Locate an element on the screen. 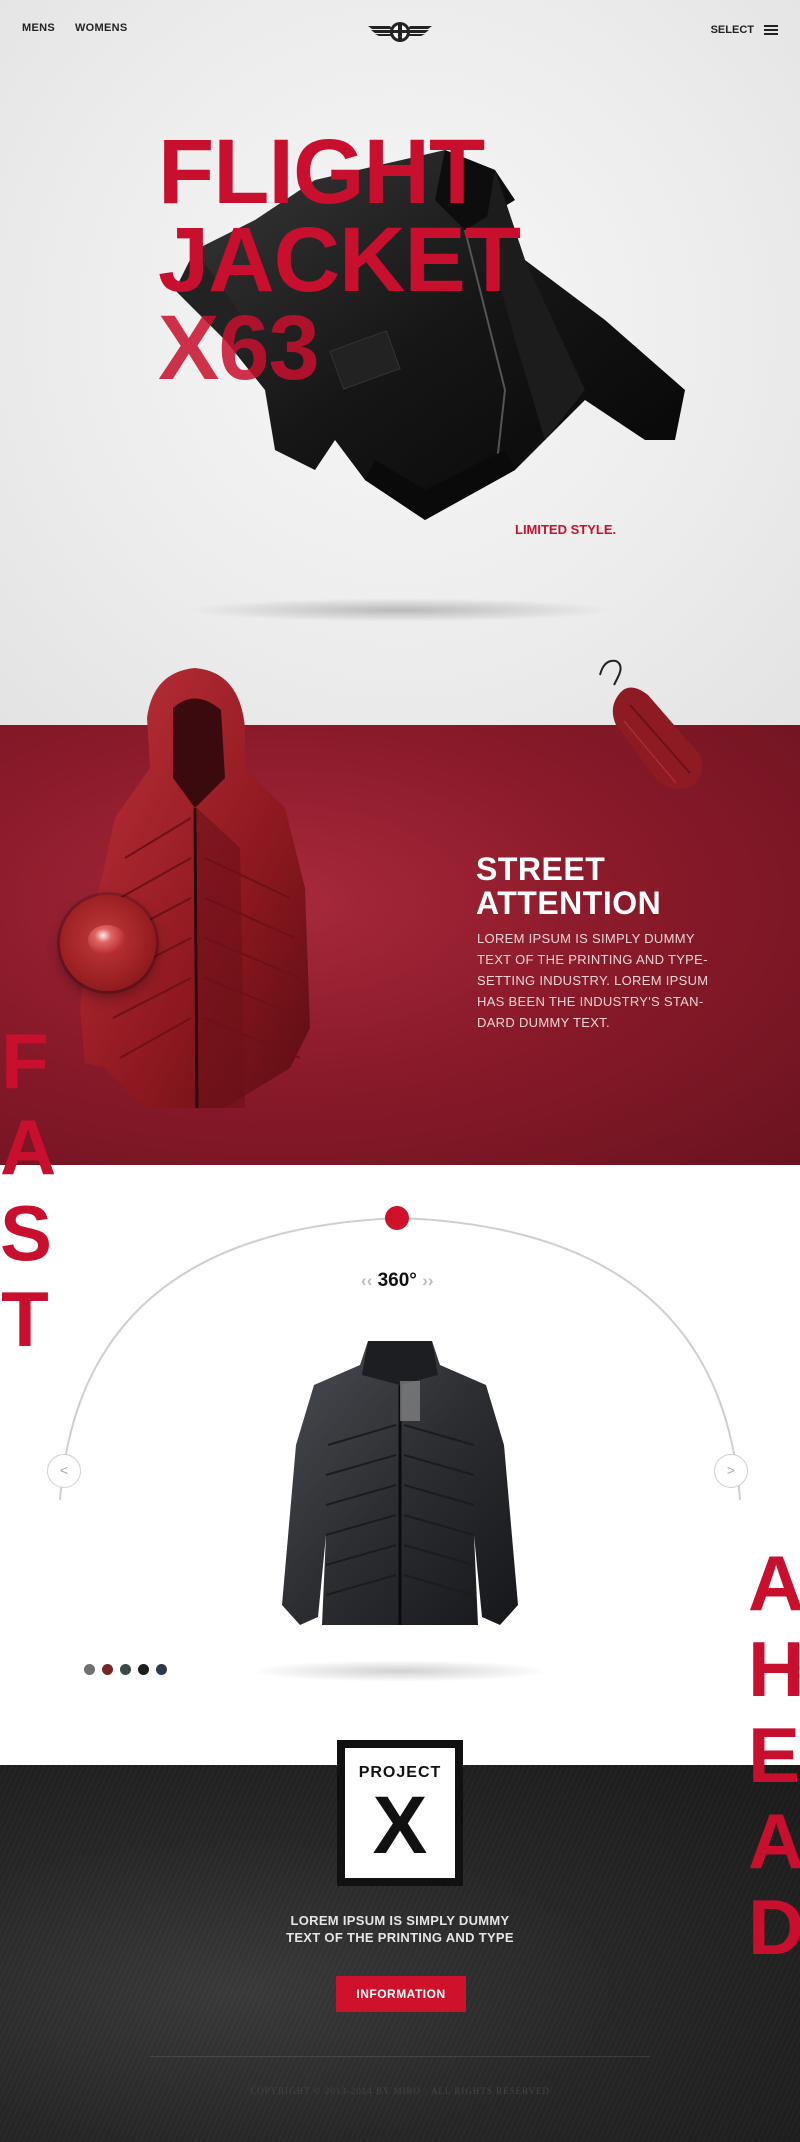  feature-title: STREET ATTENTION is located at coordinates (568, 886).